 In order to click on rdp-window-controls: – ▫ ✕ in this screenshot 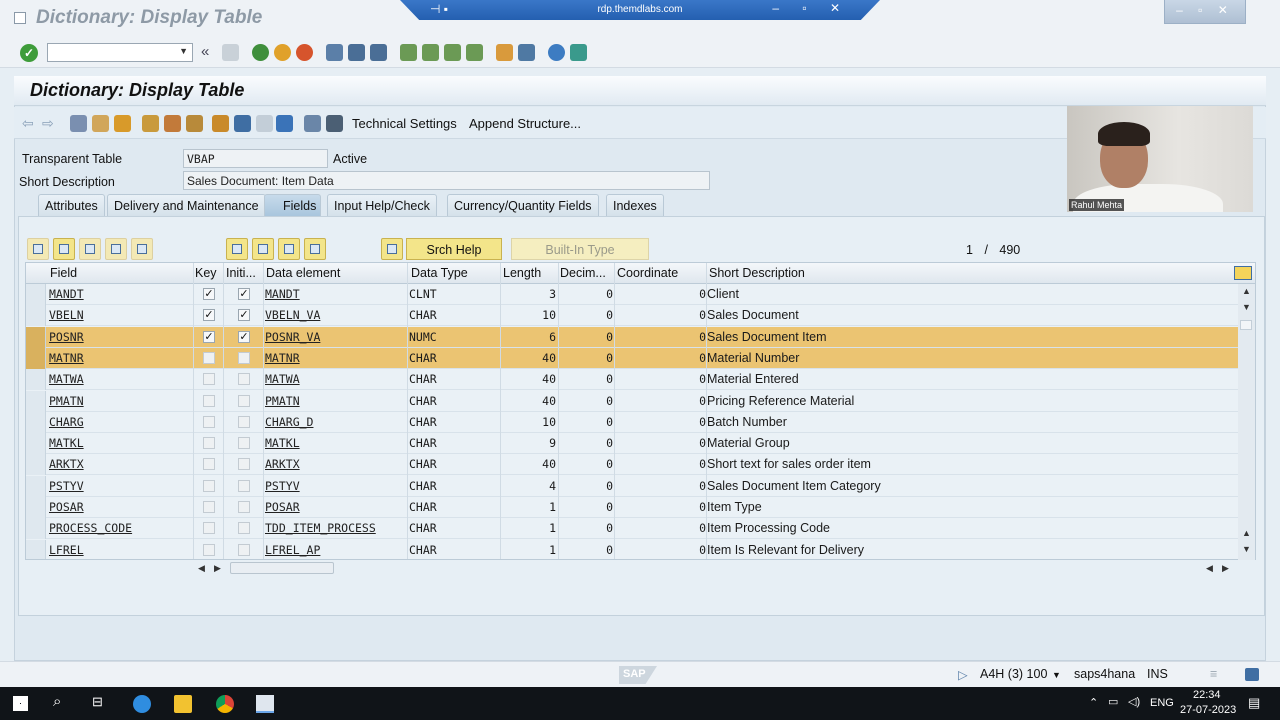, I will do `click(811, 8)`.